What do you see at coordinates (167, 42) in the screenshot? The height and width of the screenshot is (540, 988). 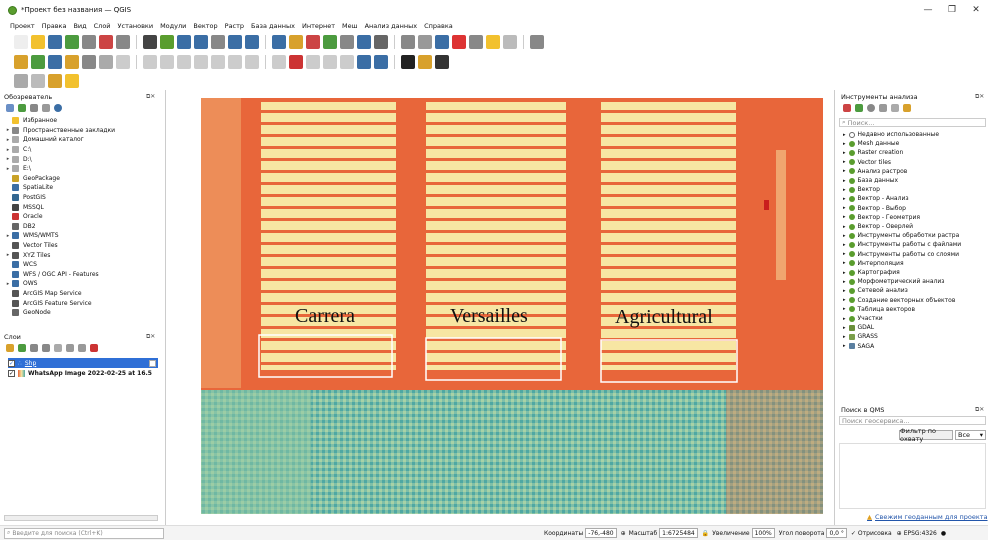 I see `main-tool-9-icon` at bounding box center [167, 42].